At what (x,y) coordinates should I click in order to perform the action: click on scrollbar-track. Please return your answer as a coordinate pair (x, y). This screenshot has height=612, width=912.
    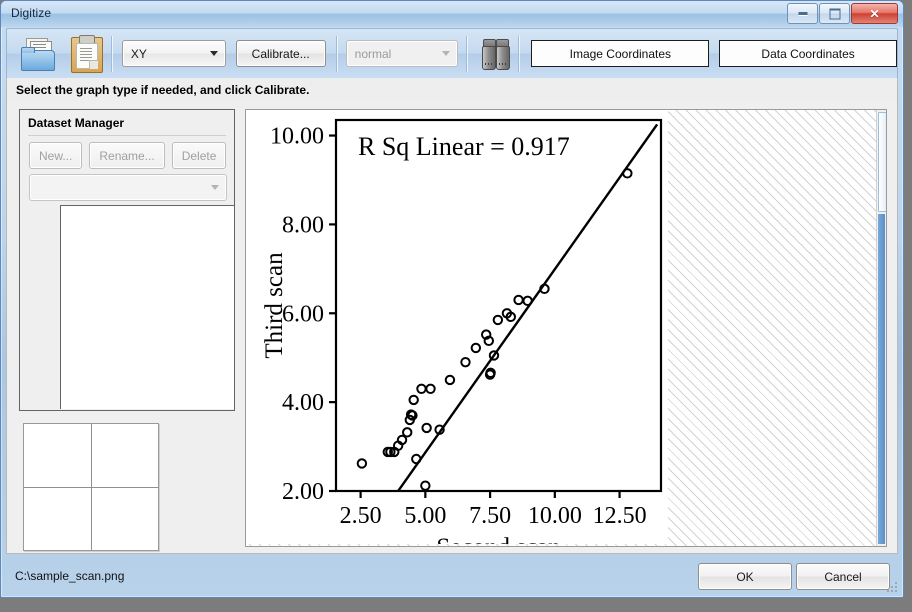
    Looking at the image, I should click on (881, 379).